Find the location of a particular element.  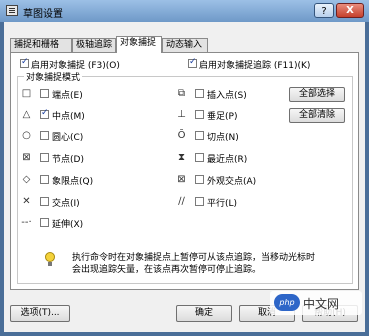

circle-icon: ○ is located at coordinates (26, 135).